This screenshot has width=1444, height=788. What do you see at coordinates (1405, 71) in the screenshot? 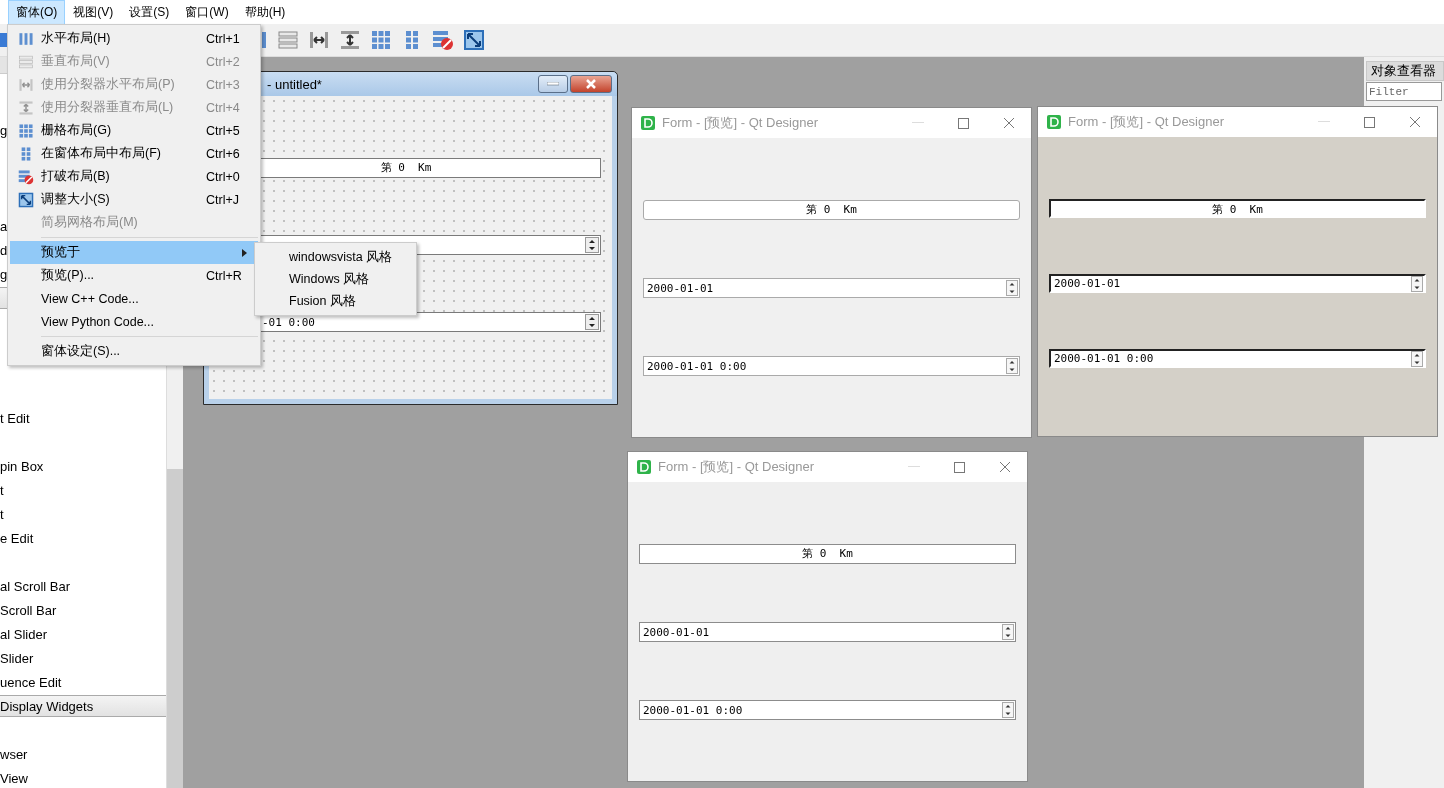
I see `panel-title: 对象查看器` at bounding box center [1405, 71].